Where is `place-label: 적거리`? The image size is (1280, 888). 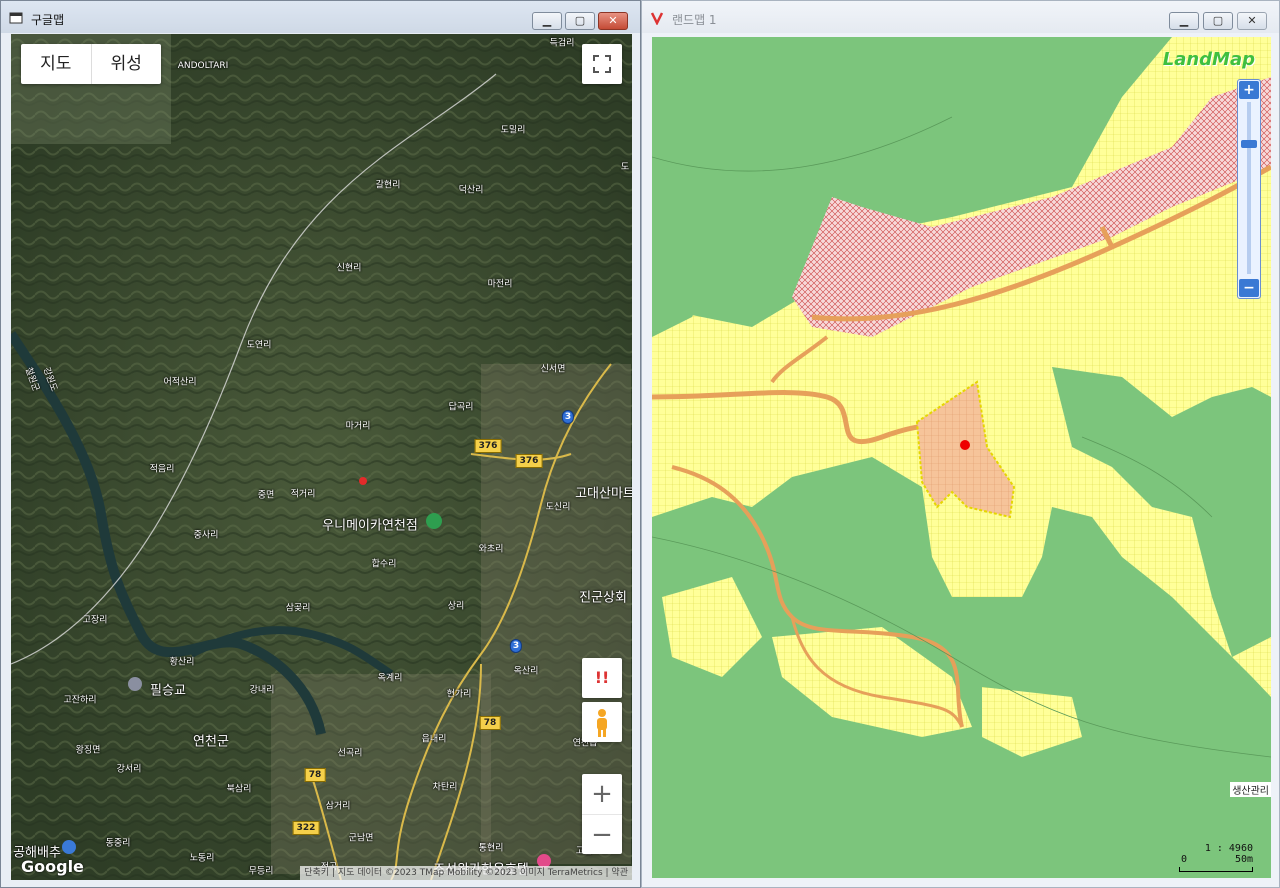
place-label: 적거리 is located at coordinates (303, 494).